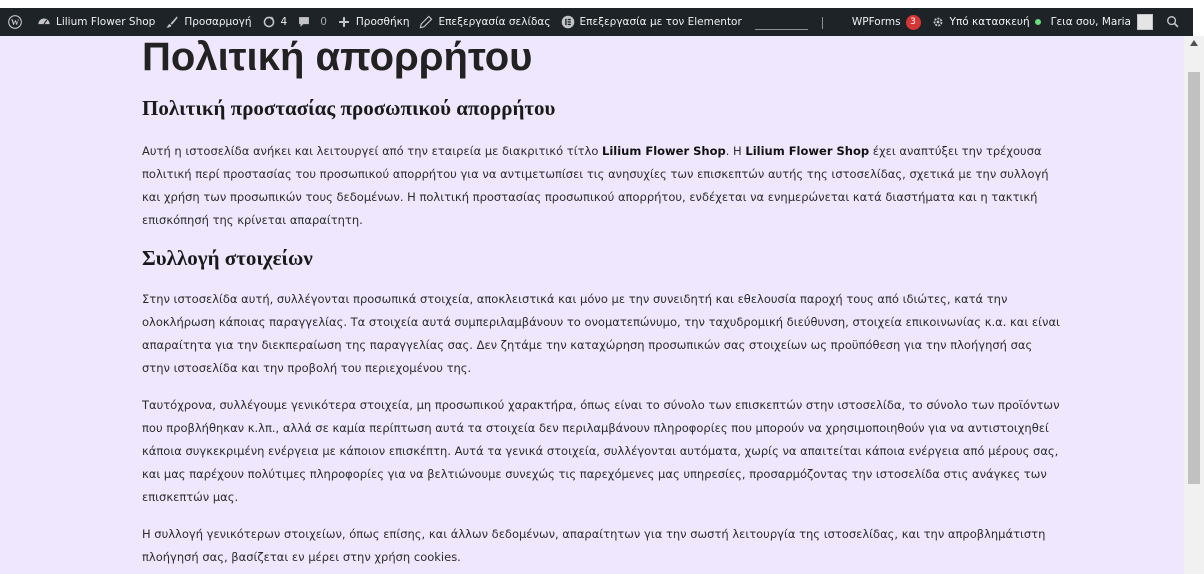  What do you see at coordinates (494, 22) in the screenshot?
I see `edit-page-label: Επεξεργασία σελίδας` at bounding box center [494, 22].